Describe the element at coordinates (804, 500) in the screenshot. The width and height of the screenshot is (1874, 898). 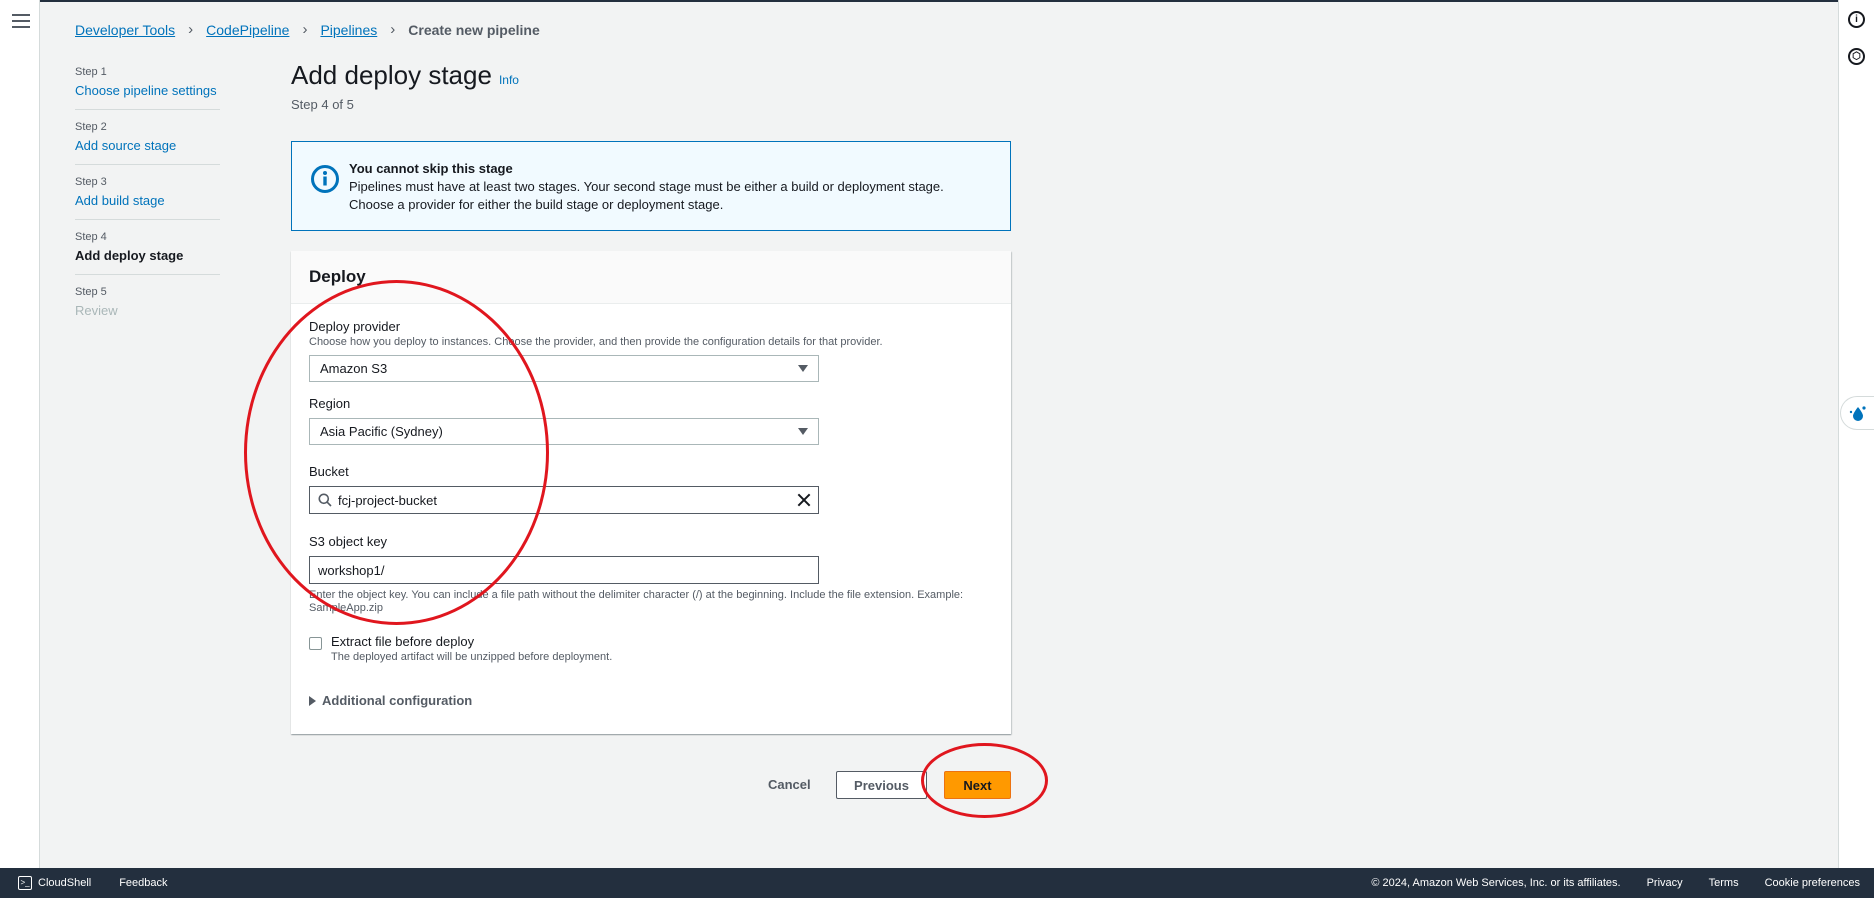
I see `clear-icon` at that location.